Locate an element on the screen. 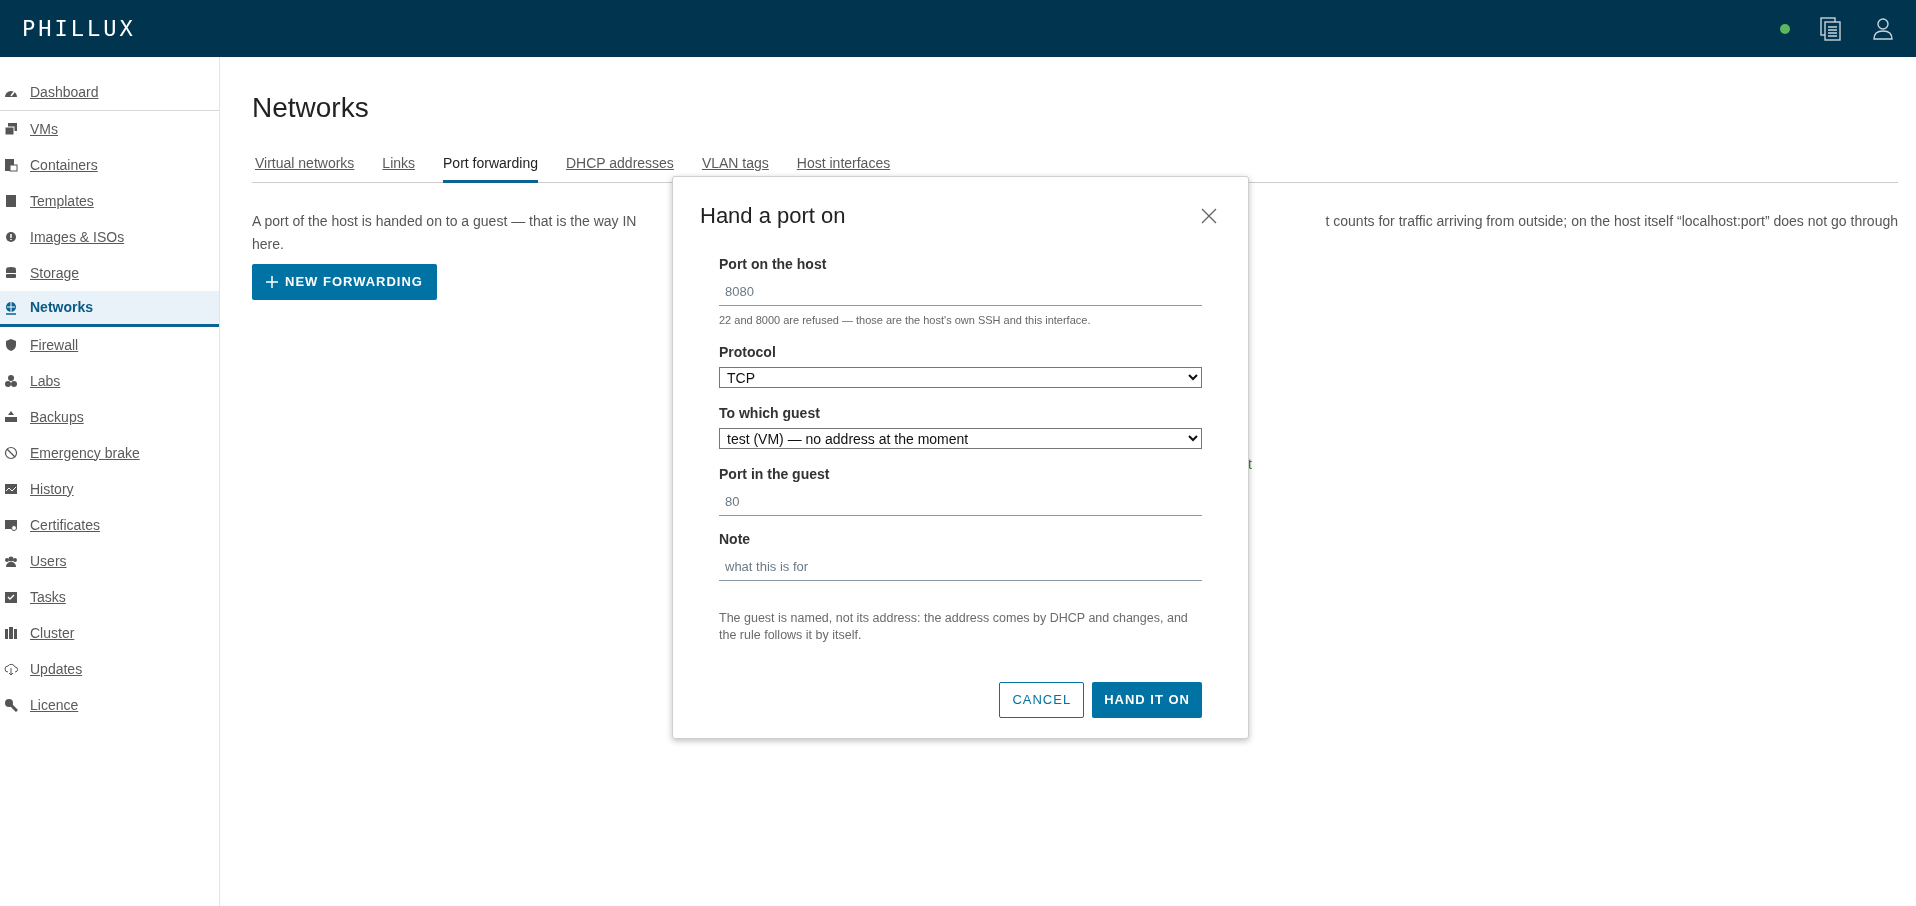 The width and height of the screenshot is (1916, 906). description-text: A port of the host is handed on to a guest — that is the way IN is located at coordinates (444, 221).